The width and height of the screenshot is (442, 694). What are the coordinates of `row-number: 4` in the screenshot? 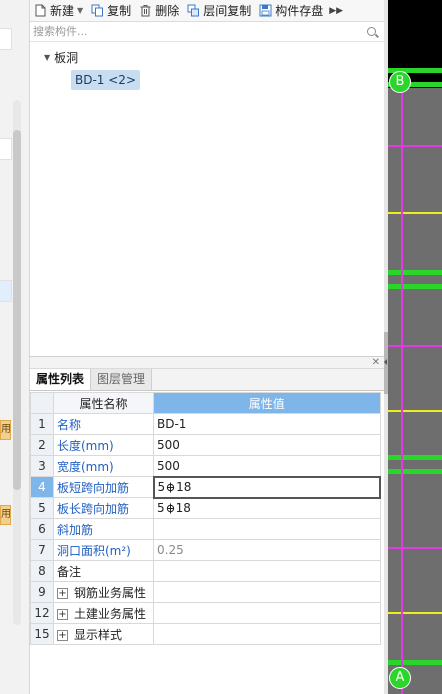 It's located at (42, 487).